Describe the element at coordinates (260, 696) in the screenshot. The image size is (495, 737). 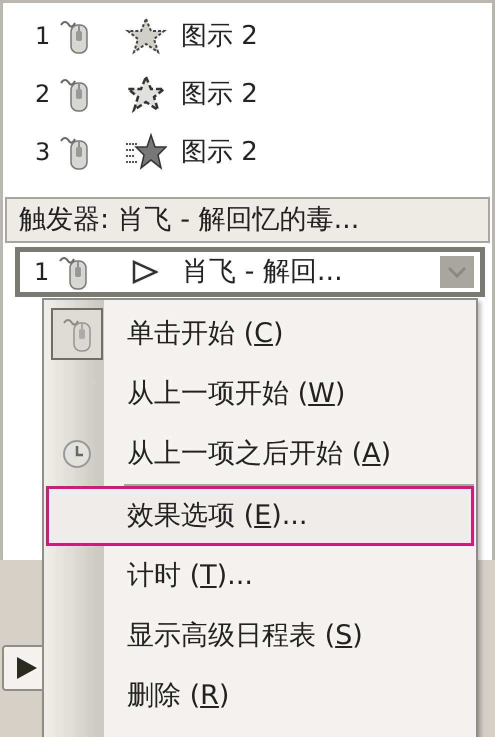
I see `menu-item: 删除 (R)` at that location.